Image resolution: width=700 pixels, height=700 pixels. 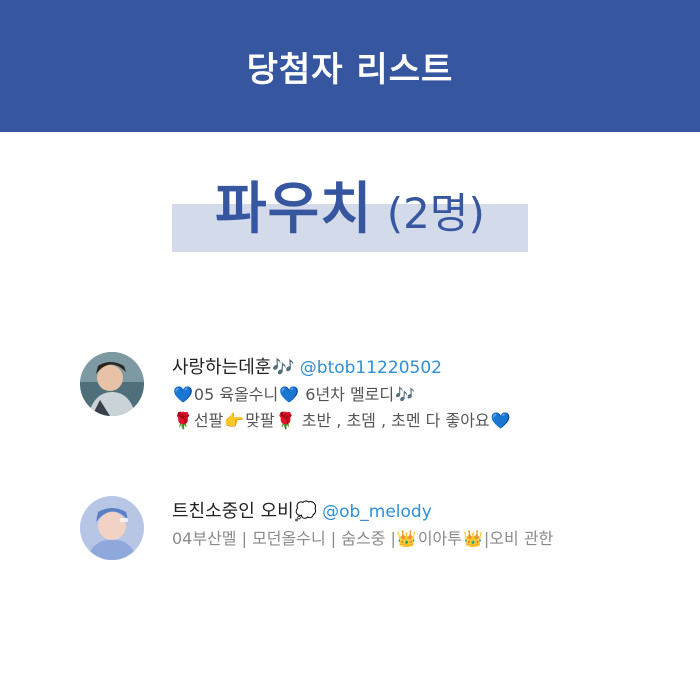 I want to click on bio-line: 🌹선팔👉맞팔🌹 초반 , 초뎀 , 초멘 다 좋아요💙, so click(x=407, y=421).